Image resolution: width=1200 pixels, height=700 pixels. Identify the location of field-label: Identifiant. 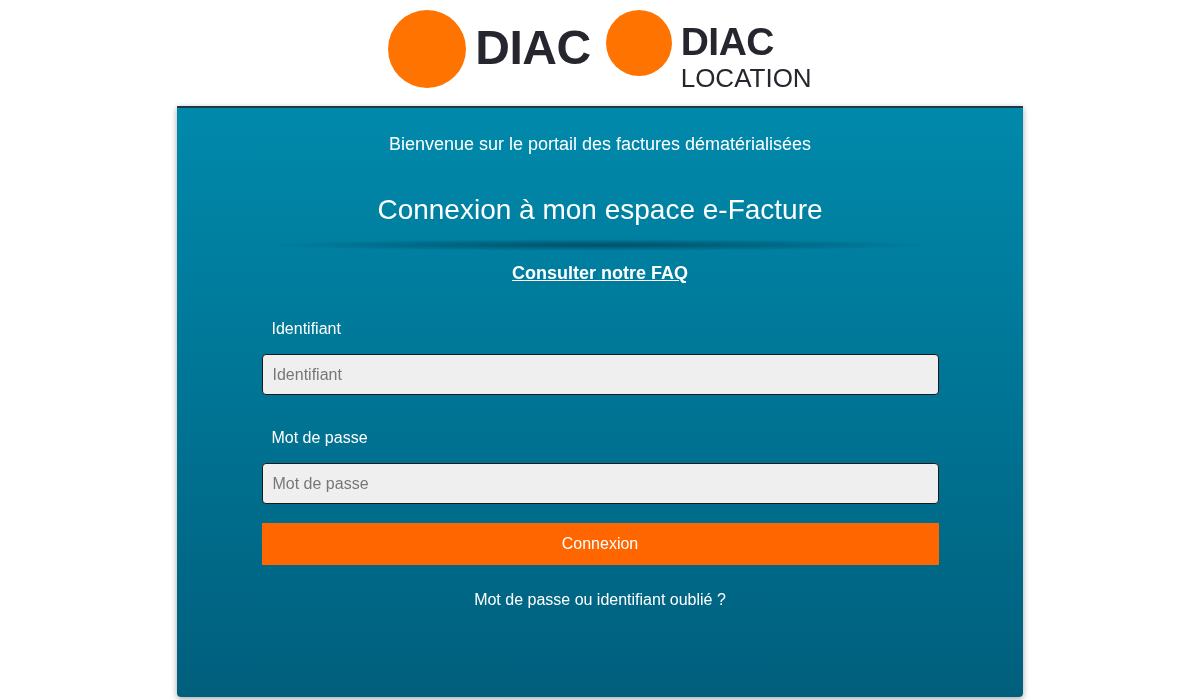
(306, 329).